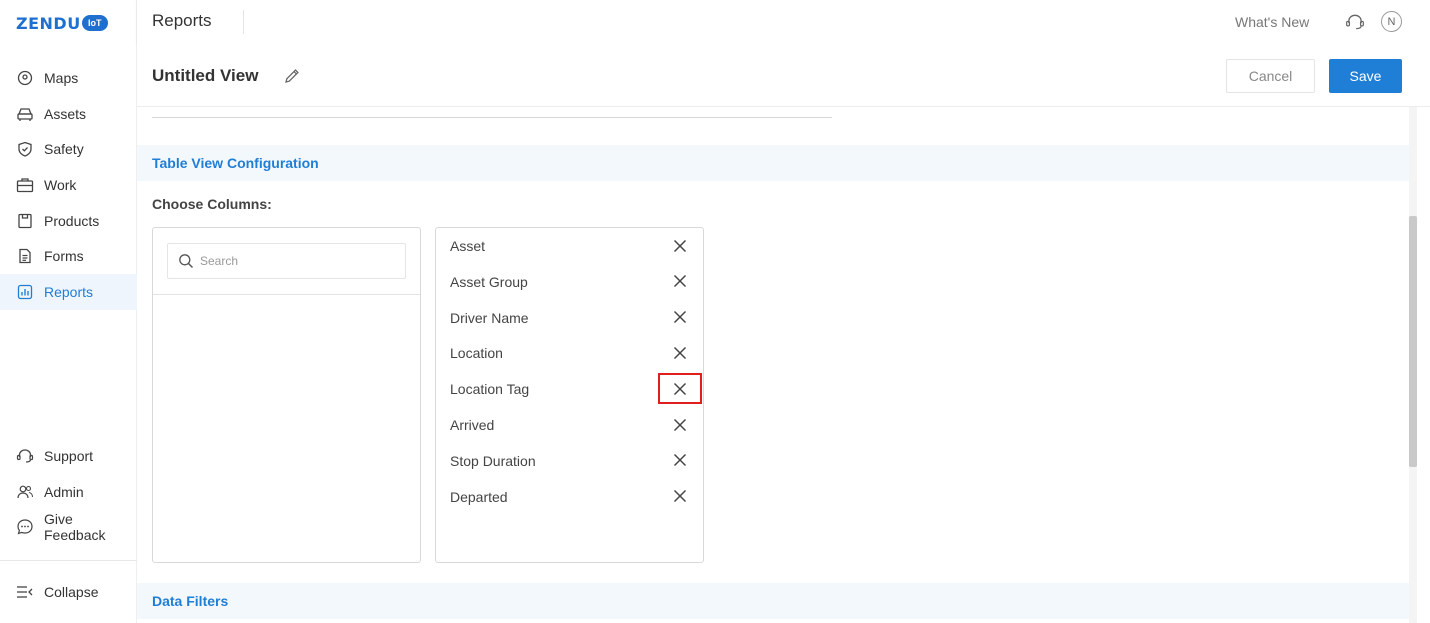 The width and height of the screenshot is (1430, 623). Describe the element at coordinates (773, 163) in the screenshot. I see `table-config-section-header: Table View Configuration` at that location.